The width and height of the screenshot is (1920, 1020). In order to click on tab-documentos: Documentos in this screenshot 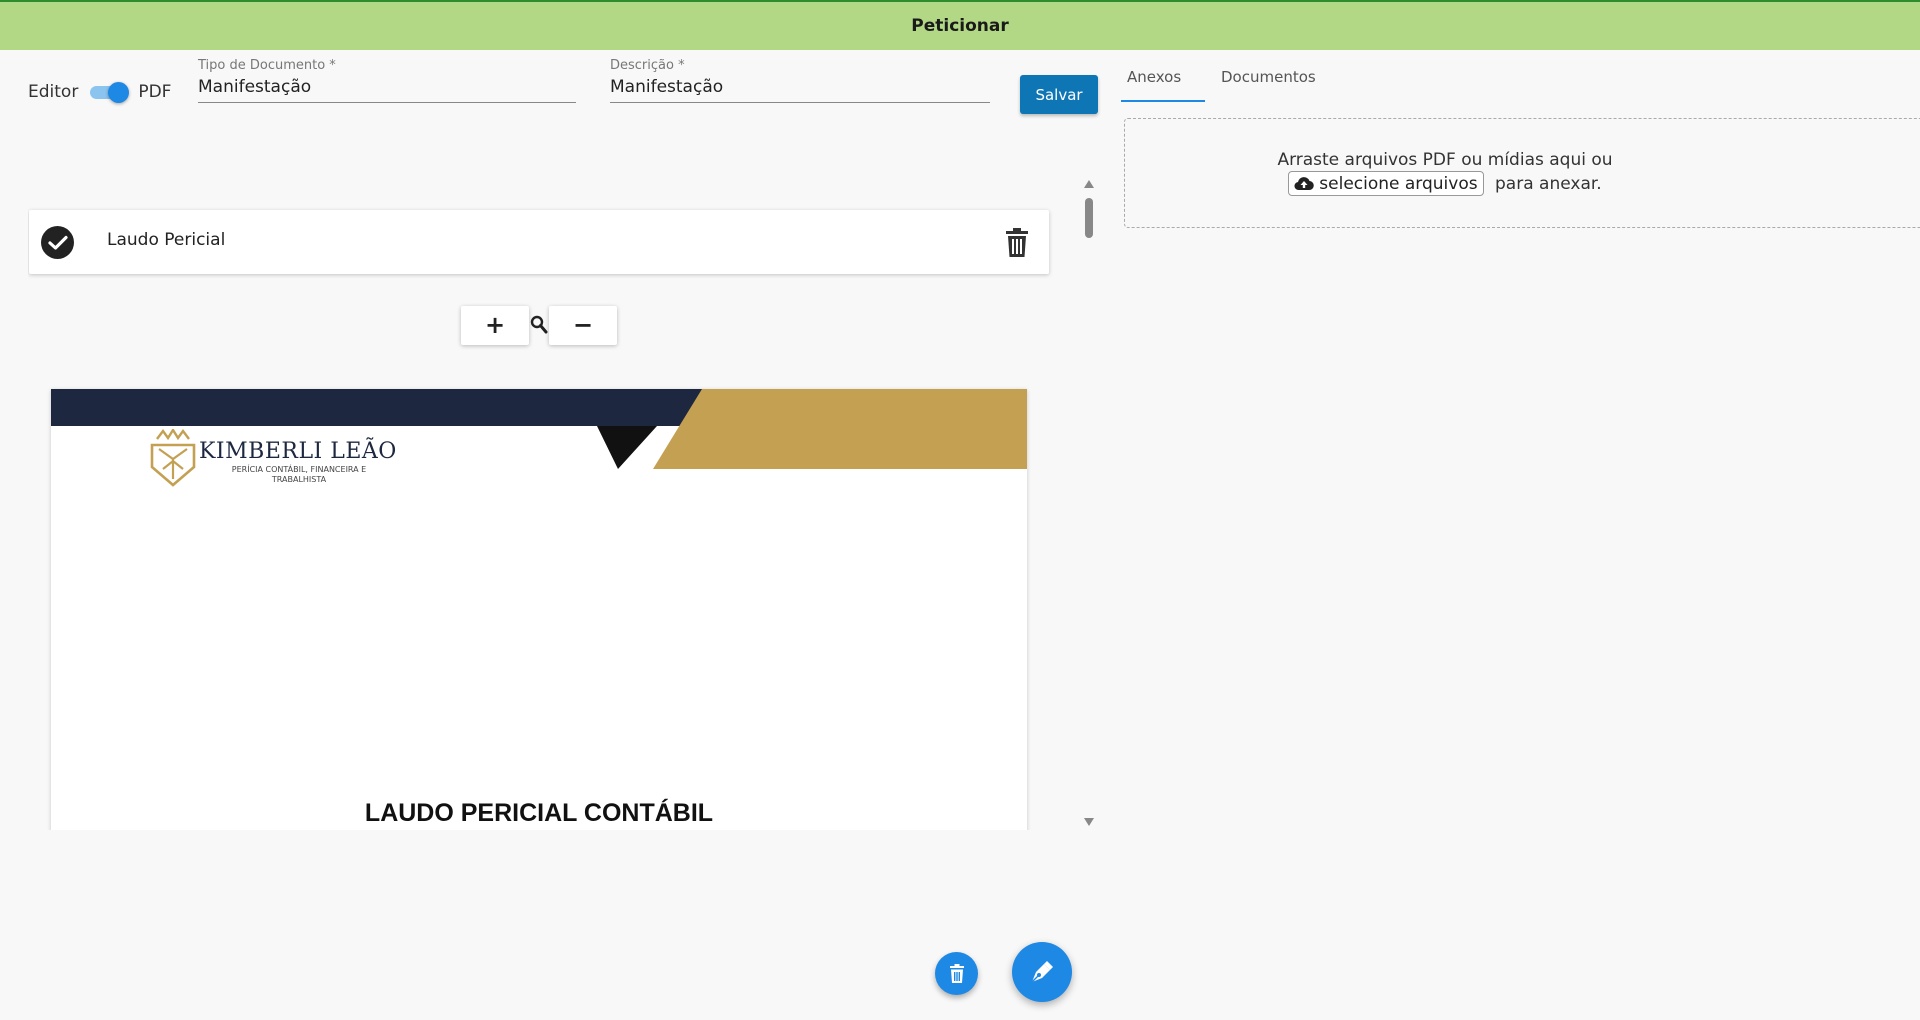, I will do `click(1271, 84)`.